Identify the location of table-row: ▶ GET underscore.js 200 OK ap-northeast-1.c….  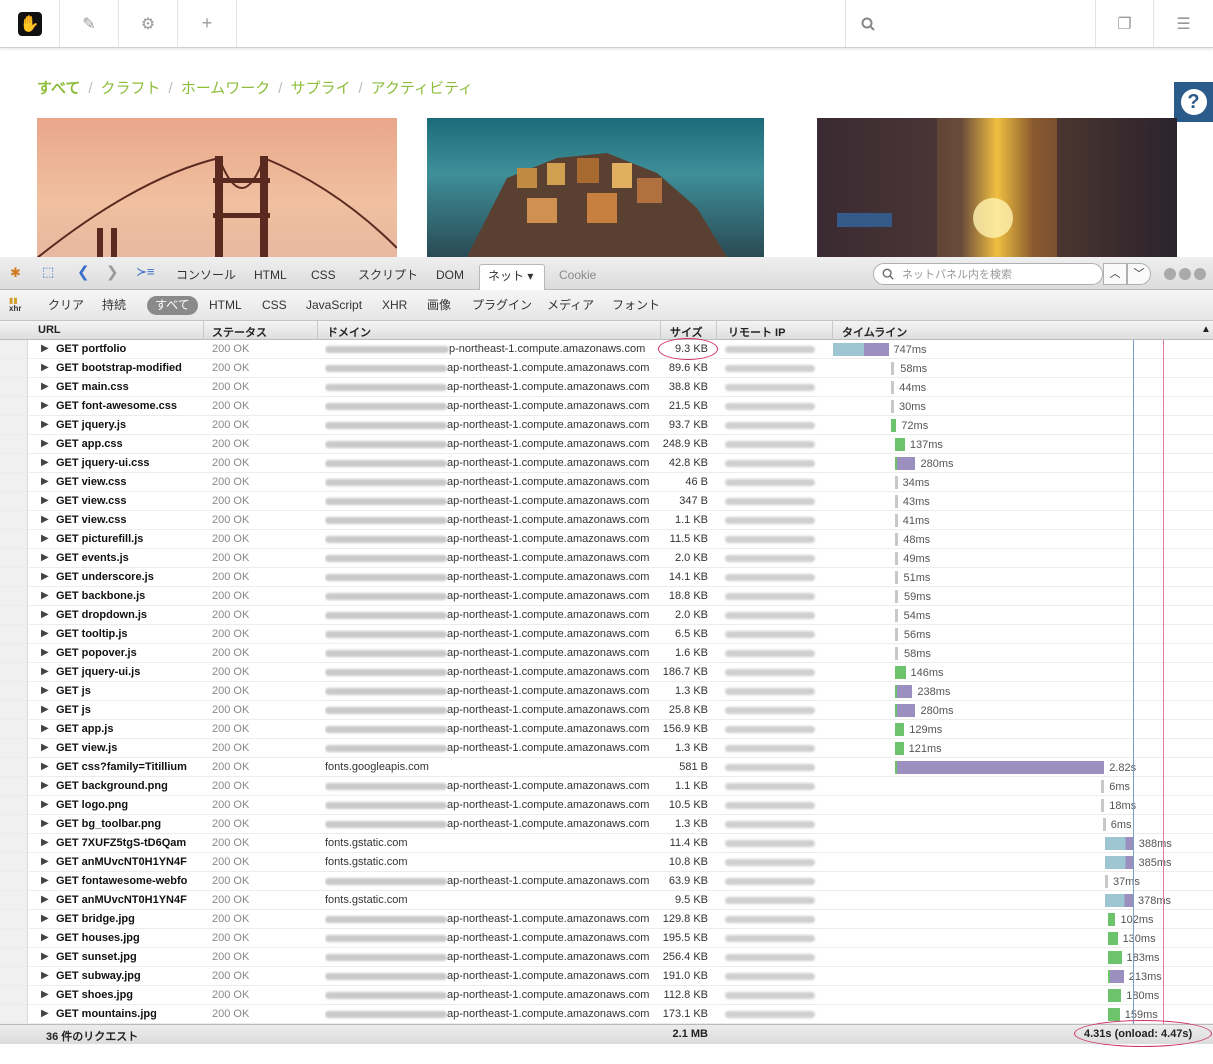
(606, 577).